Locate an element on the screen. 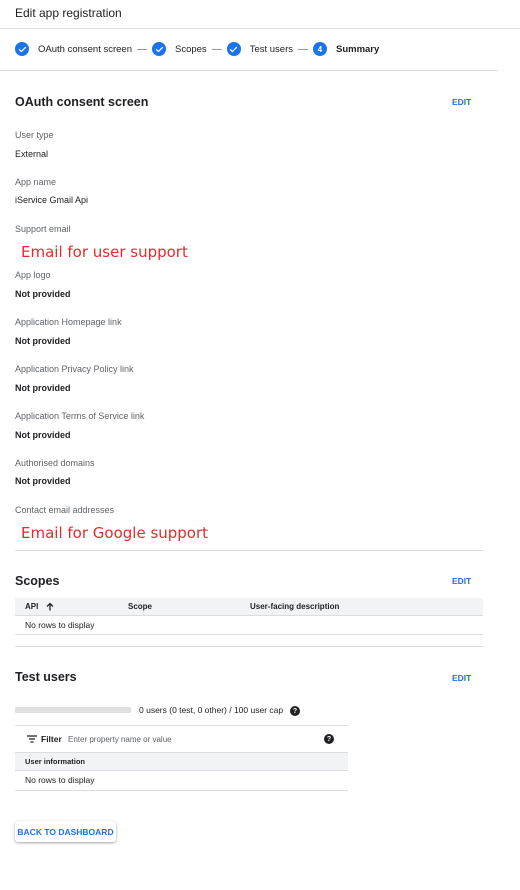 This screenshot has height=890, width=520. step-label: Test users is located at coordinates (271, 49).